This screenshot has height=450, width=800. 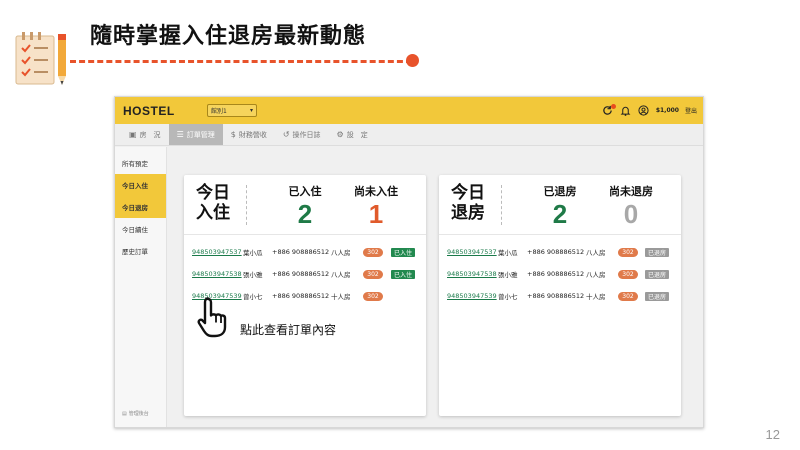 I want to click on pending-checkout-label: 尚未退房, so click(x=631, y=191).